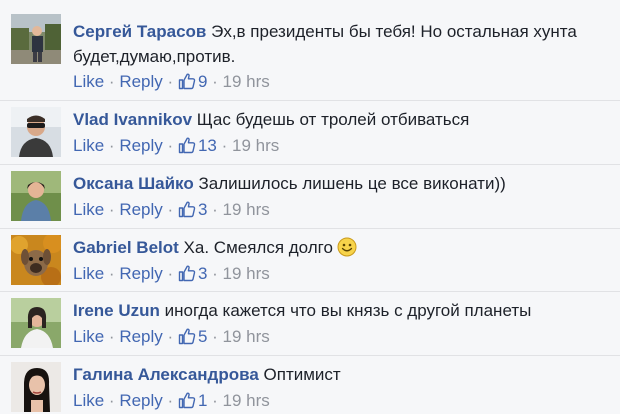  What do you see at coordinates (116, 310) in the screenshot?
I see `comment-author: Irene Uzun` at bounding box center [116, 310].